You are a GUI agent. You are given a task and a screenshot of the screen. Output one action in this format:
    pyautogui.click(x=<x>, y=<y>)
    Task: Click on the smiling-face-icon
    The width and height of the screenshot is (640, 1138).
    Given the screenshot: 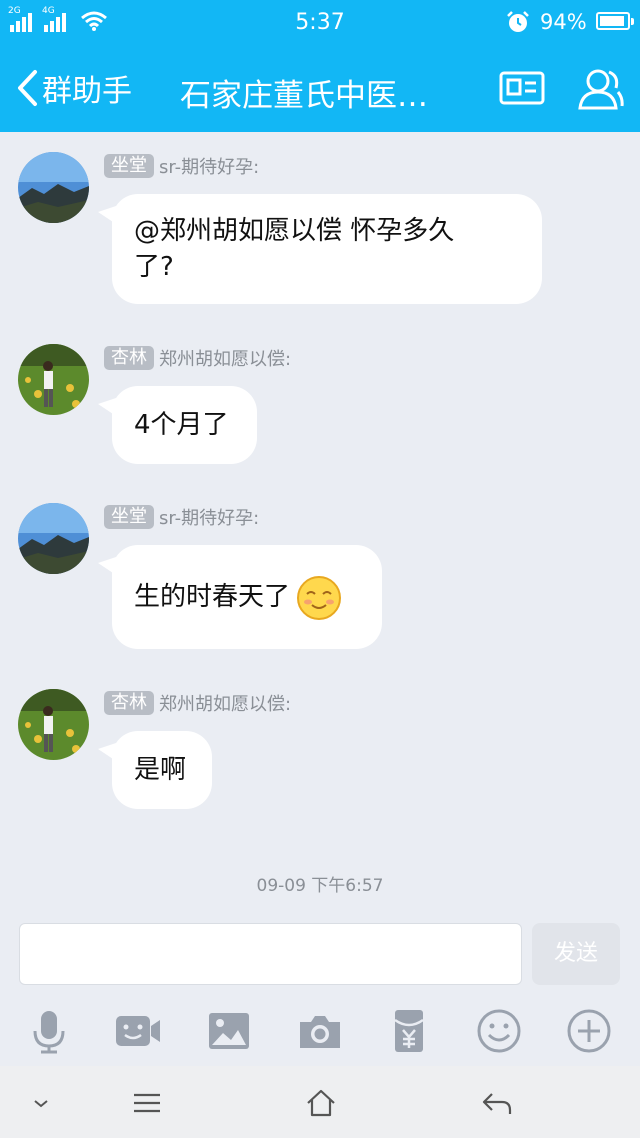 What is the action you would take?
    pyautogui.click(x=319, y=597)
    